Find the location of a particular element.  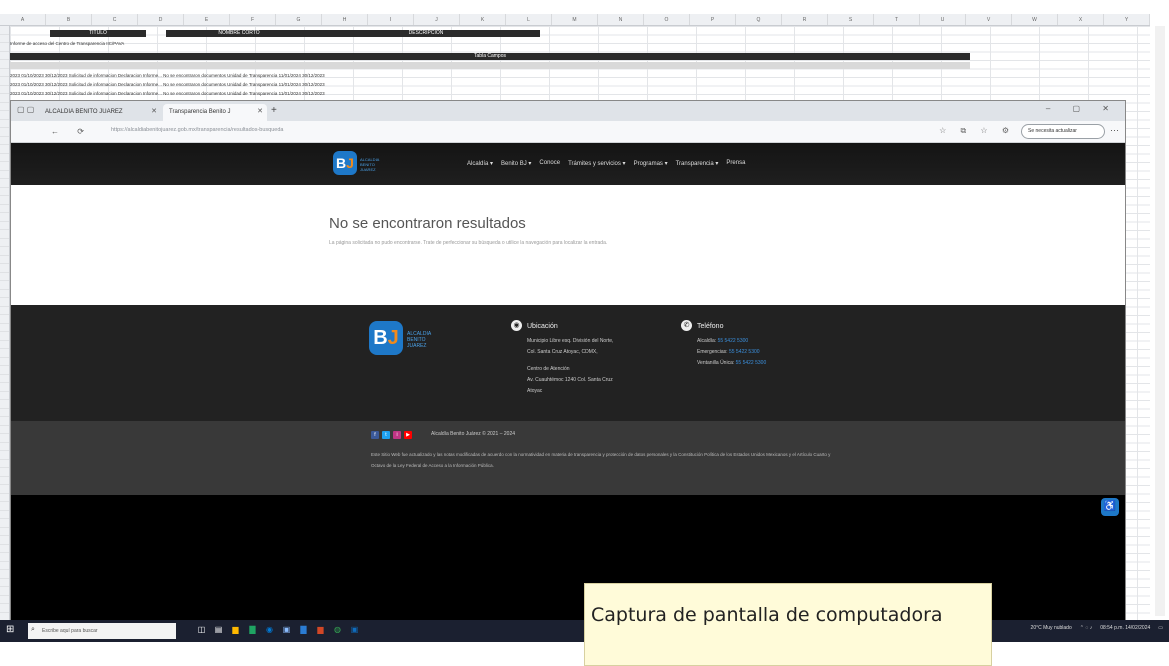

more-icon: ⋯ is located at coordinates (1114, 130).